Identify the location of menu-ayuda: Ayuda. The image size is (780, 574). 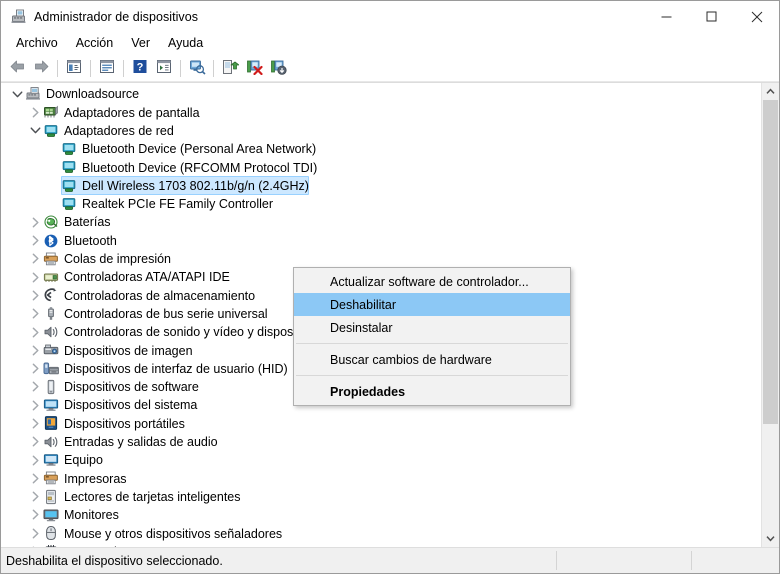
(185, 43).